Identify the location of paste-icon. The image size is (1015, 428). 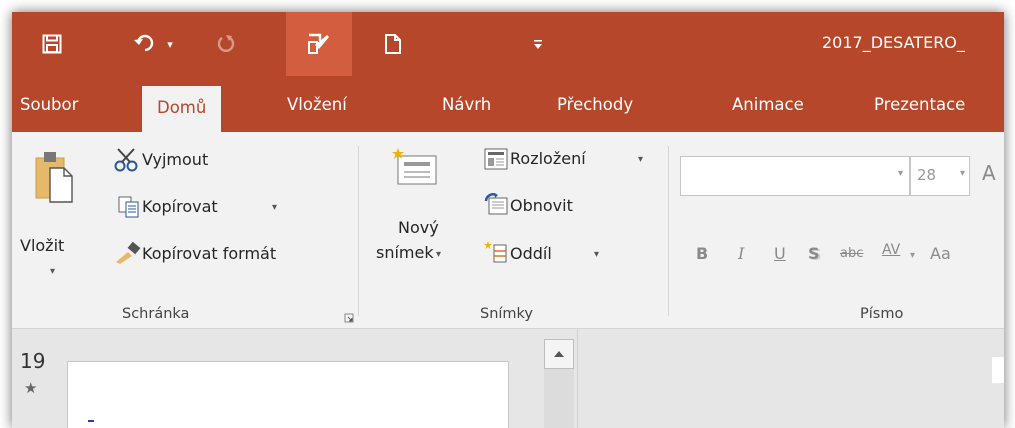
(54, 177).